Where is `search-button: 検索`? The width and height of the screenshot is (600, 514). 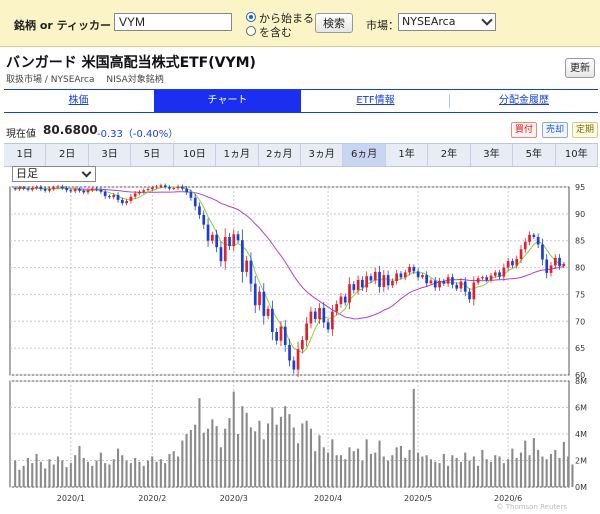 search-button: 検索 is located at coordinates (334, 23).